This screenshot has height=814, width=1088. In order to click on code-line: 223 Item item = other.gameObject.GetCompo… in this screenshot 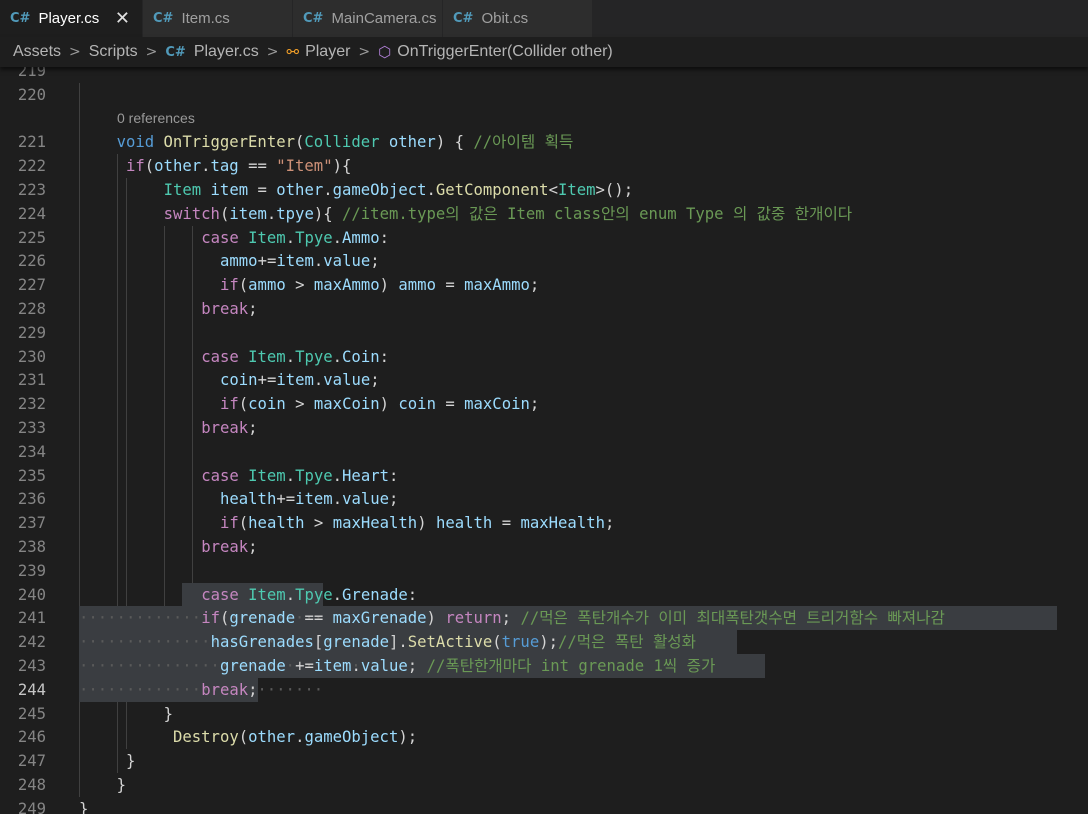, I will do `click(544, 190)`.